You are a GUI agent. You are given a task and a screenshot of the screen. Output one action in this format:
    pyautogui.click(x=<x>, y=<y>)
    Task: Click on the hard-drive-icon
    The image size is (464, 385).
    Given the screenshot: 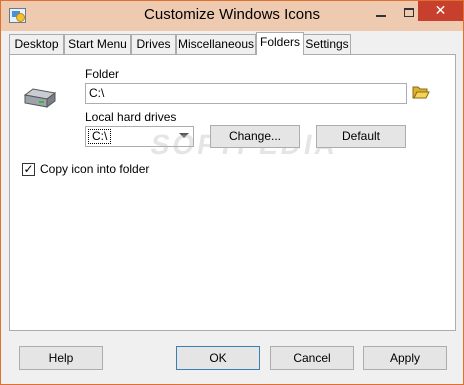 What is the action you would take?
    pyautogui.click(x=40, y=98)
    